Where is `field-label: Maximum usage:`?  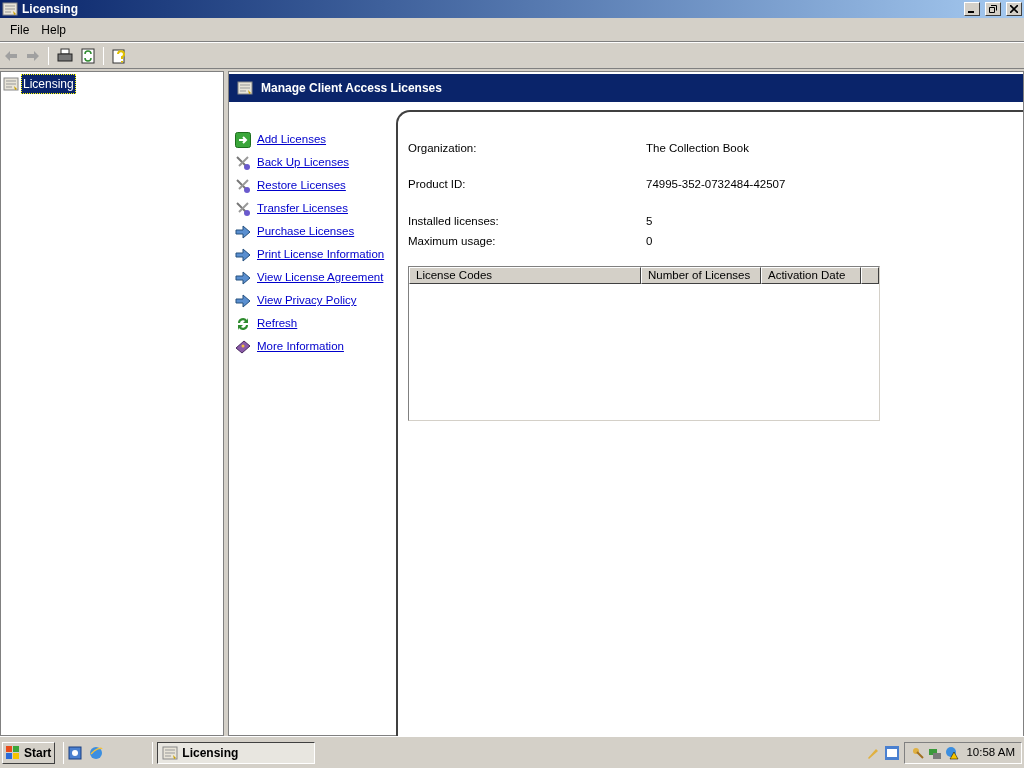 field-label: Maximum usage: is located at coordinates (452, 241).